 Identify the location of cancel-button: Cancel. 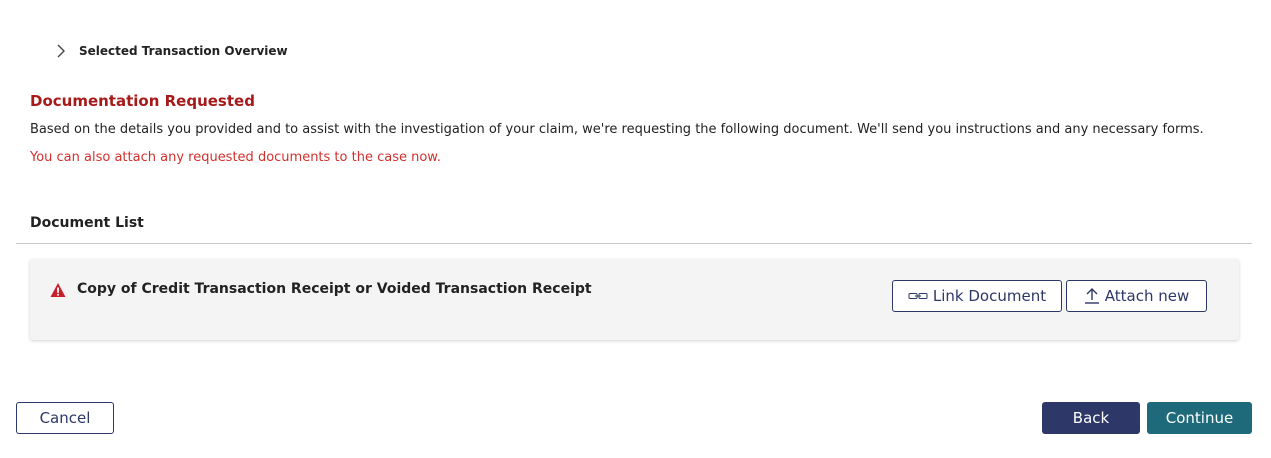
(65, 418).